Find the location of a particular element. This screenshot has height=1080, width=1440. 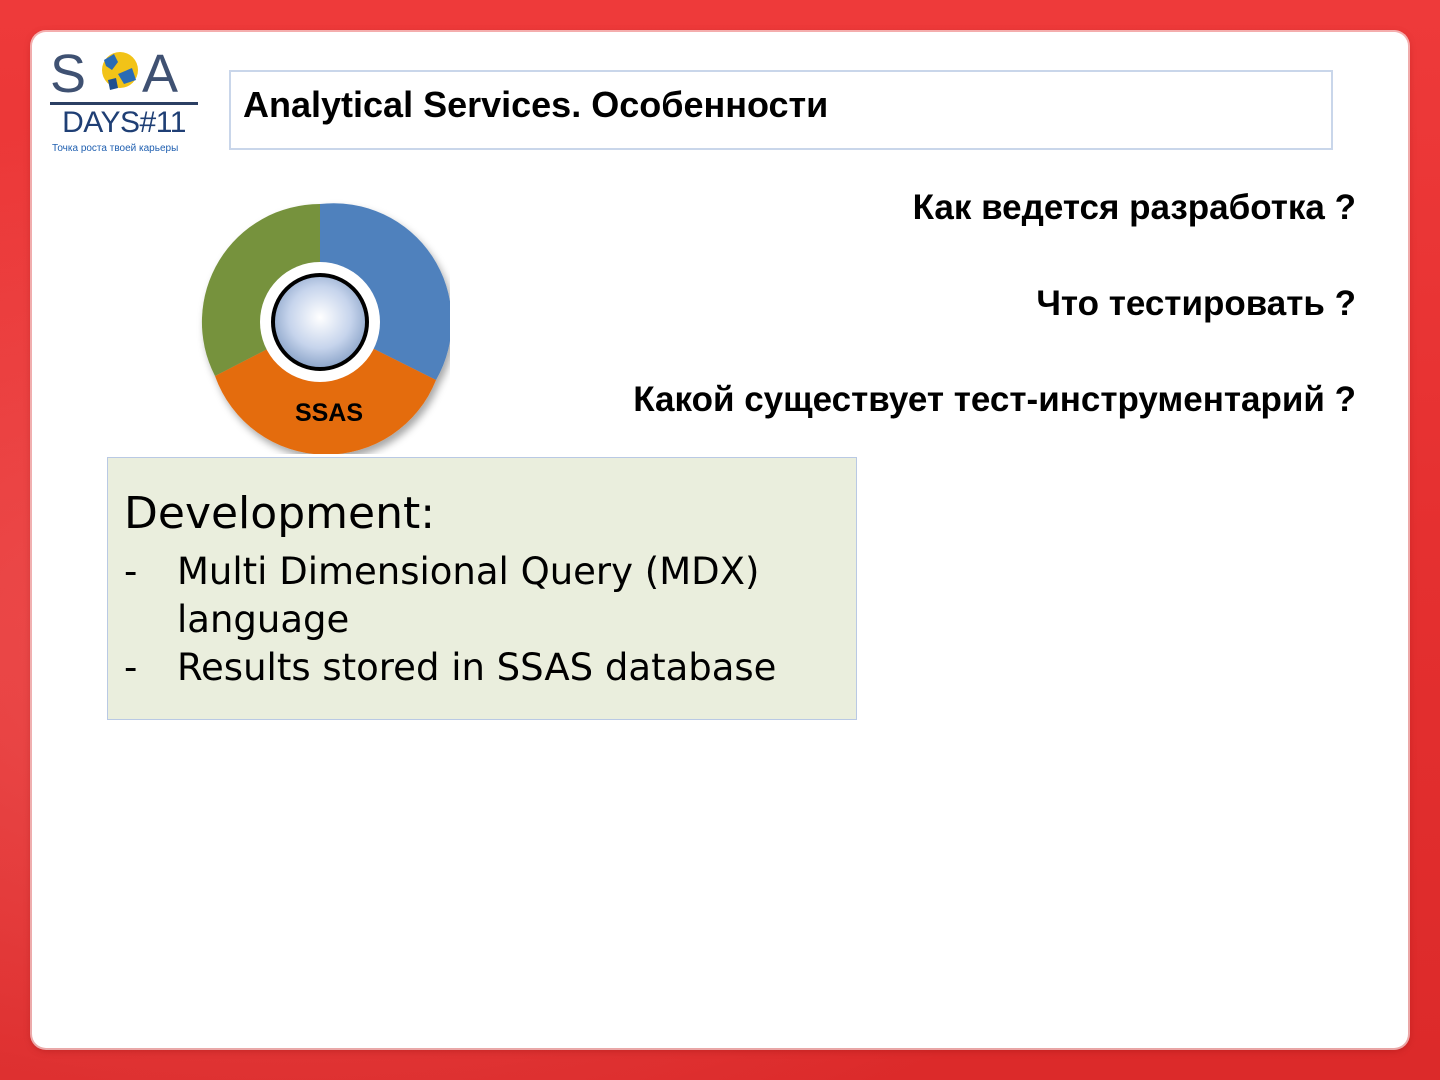

svg-text: A is located at coordinates (160, 74).